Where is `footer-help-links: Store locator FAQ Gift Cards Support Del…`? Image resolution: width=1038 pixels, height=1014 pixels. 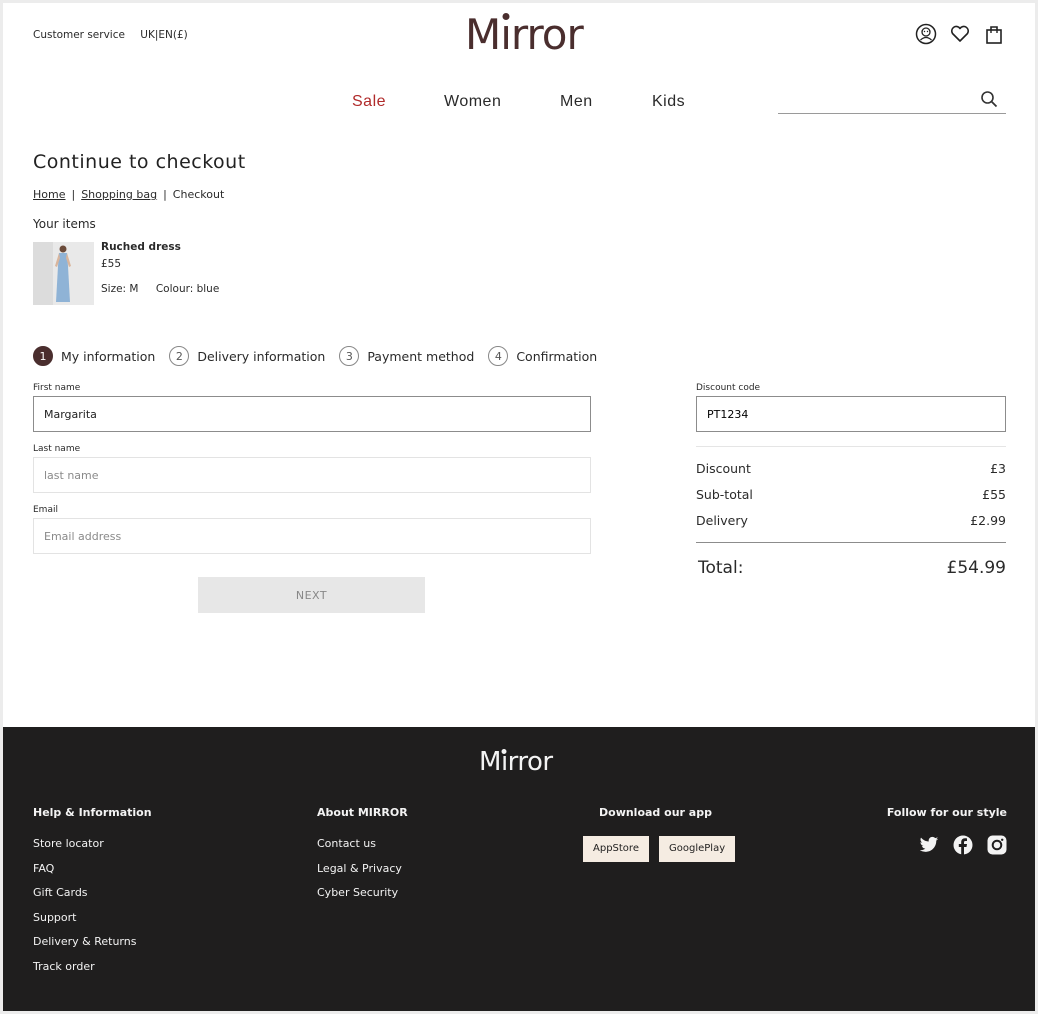
footer-help-links: Store locator FAQ Gift Cards Support Del… is located at coordinates (84, 910).